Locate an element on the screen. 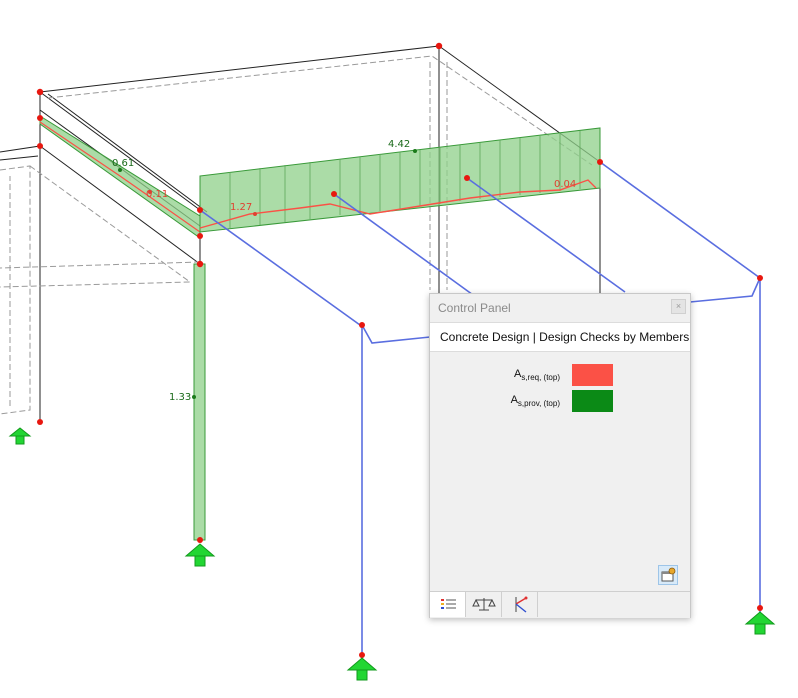 The image size is (798, 698). control-panel-tabs is located at coordinates (560, 604).